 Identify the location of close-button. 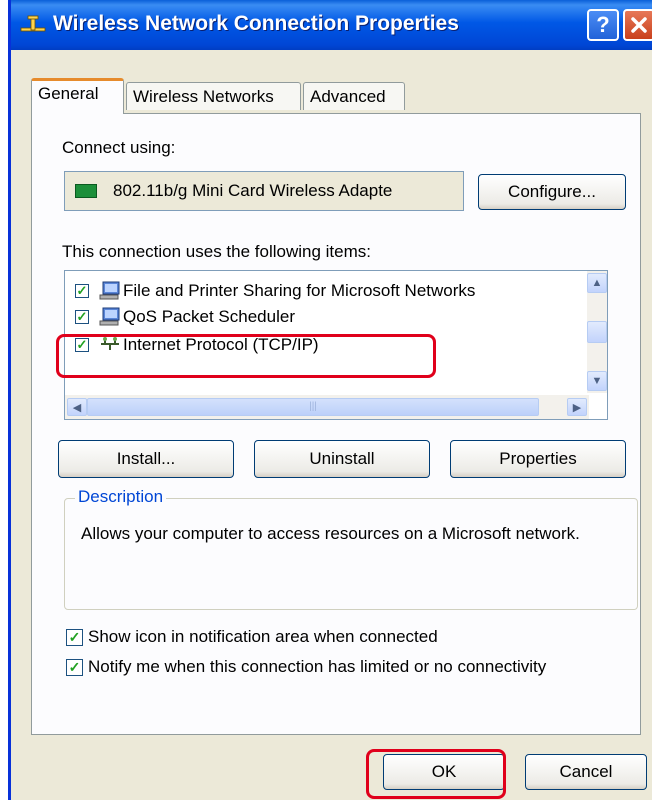
(637, 25).